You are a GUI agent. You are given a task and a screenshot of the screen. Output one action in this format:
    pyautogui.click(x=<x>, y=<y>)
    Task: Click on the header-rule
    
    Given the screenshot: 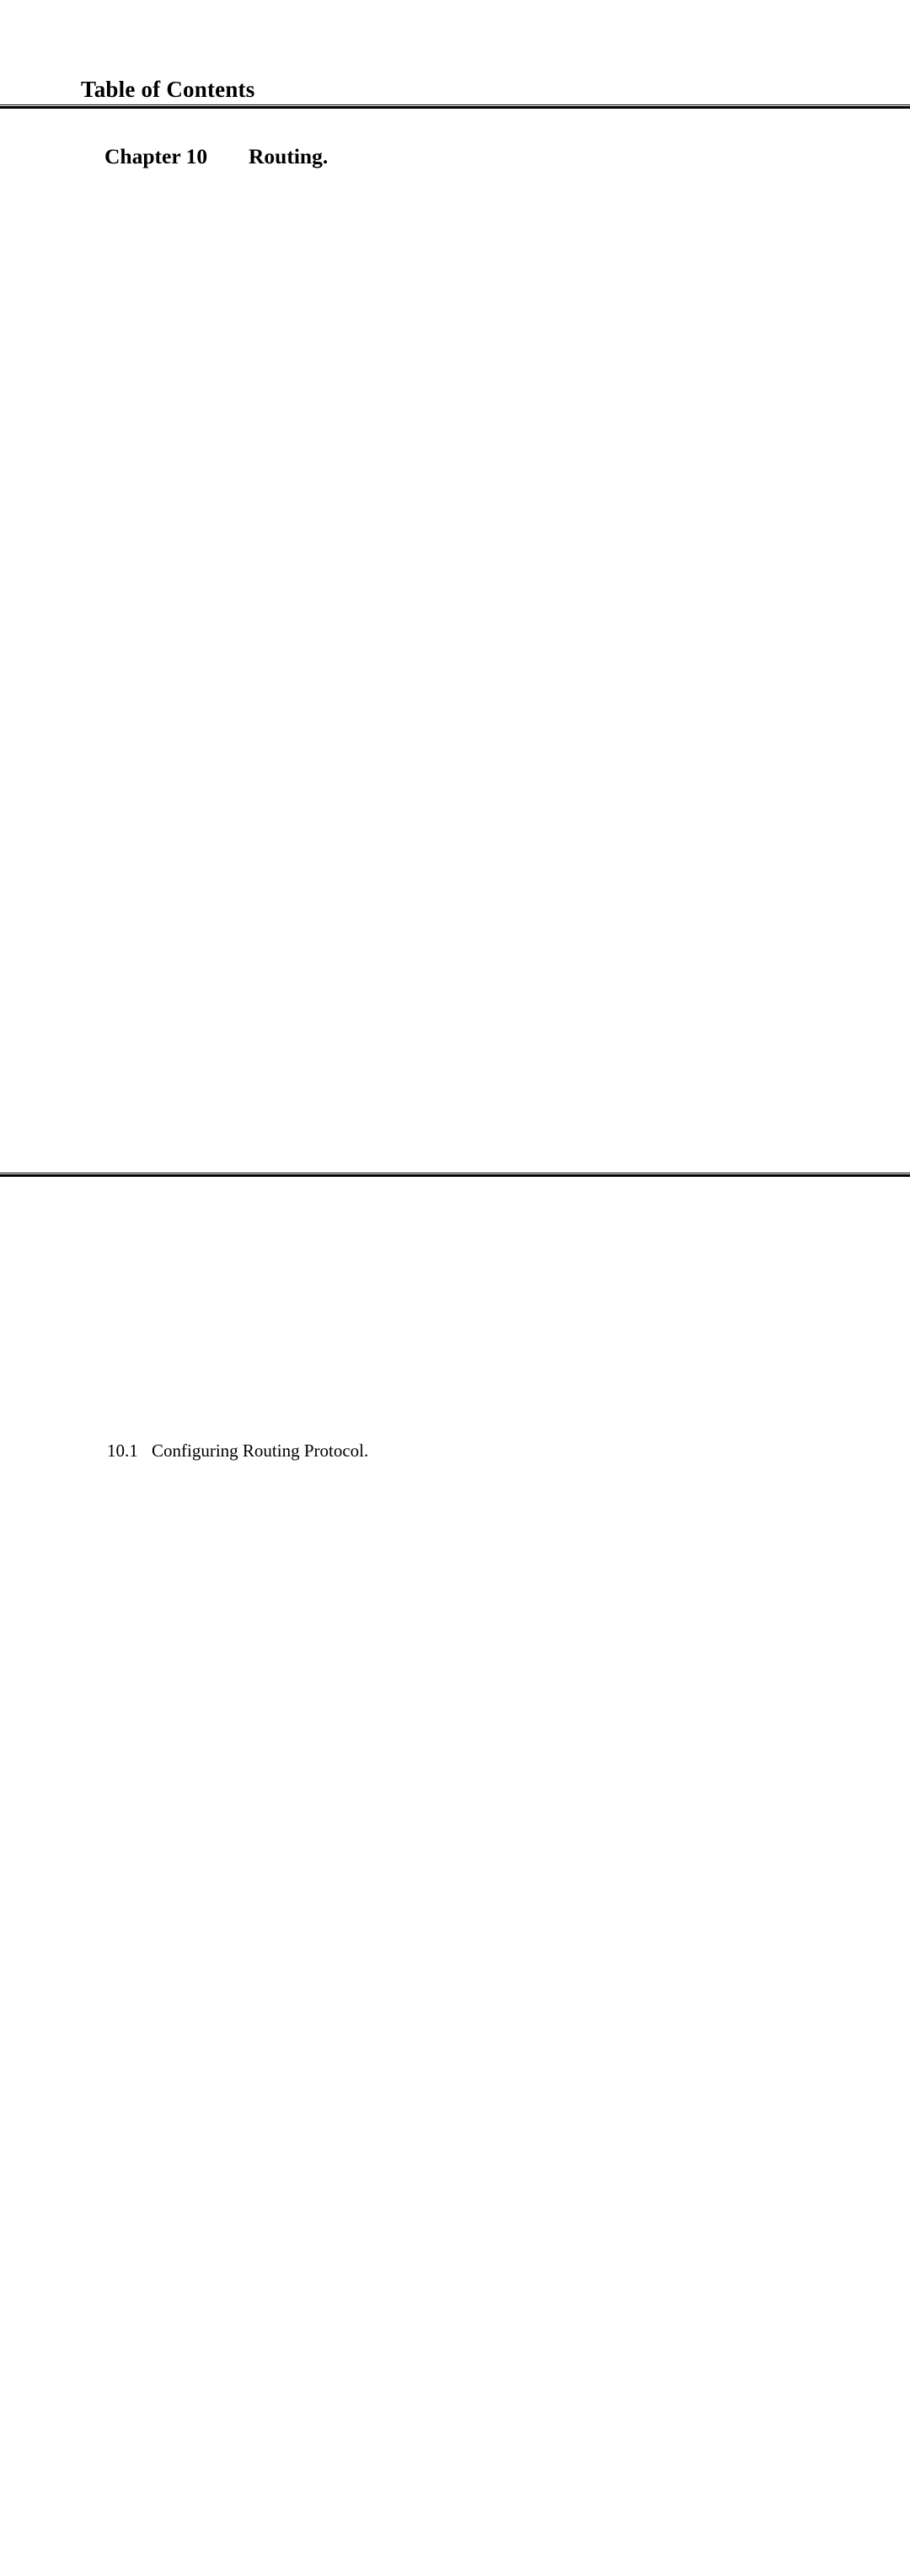 What is the action you would take?
    pyautogui.click(x=455, y=106)
    